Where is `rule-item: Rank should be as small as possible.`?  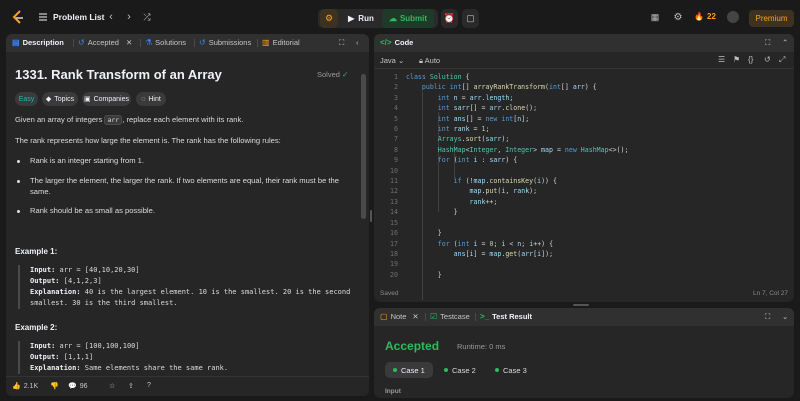
rule-item: Rank should be as small as possible. is located at coordinates (92, 210).